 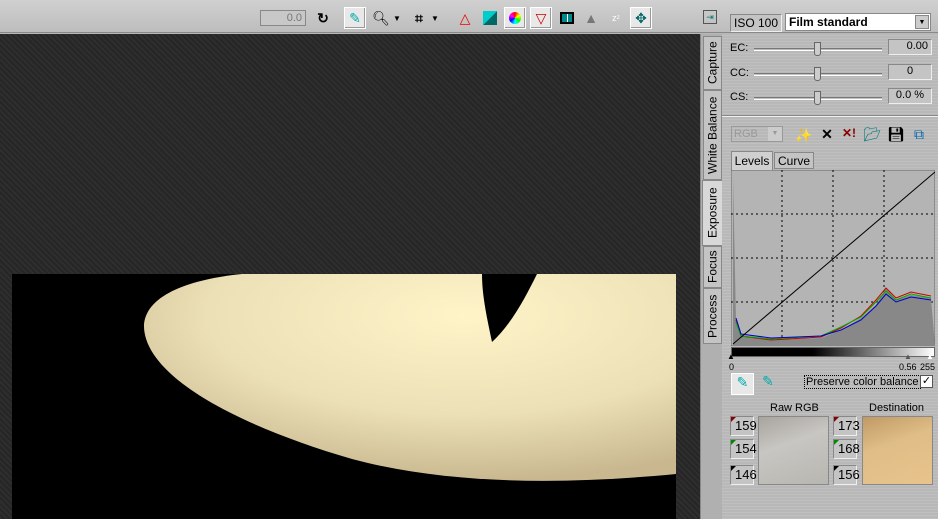 What do you see at coordinates (490, 18) in the screenshot?
I see `shadow-icon` at bounding box center [490, 18].